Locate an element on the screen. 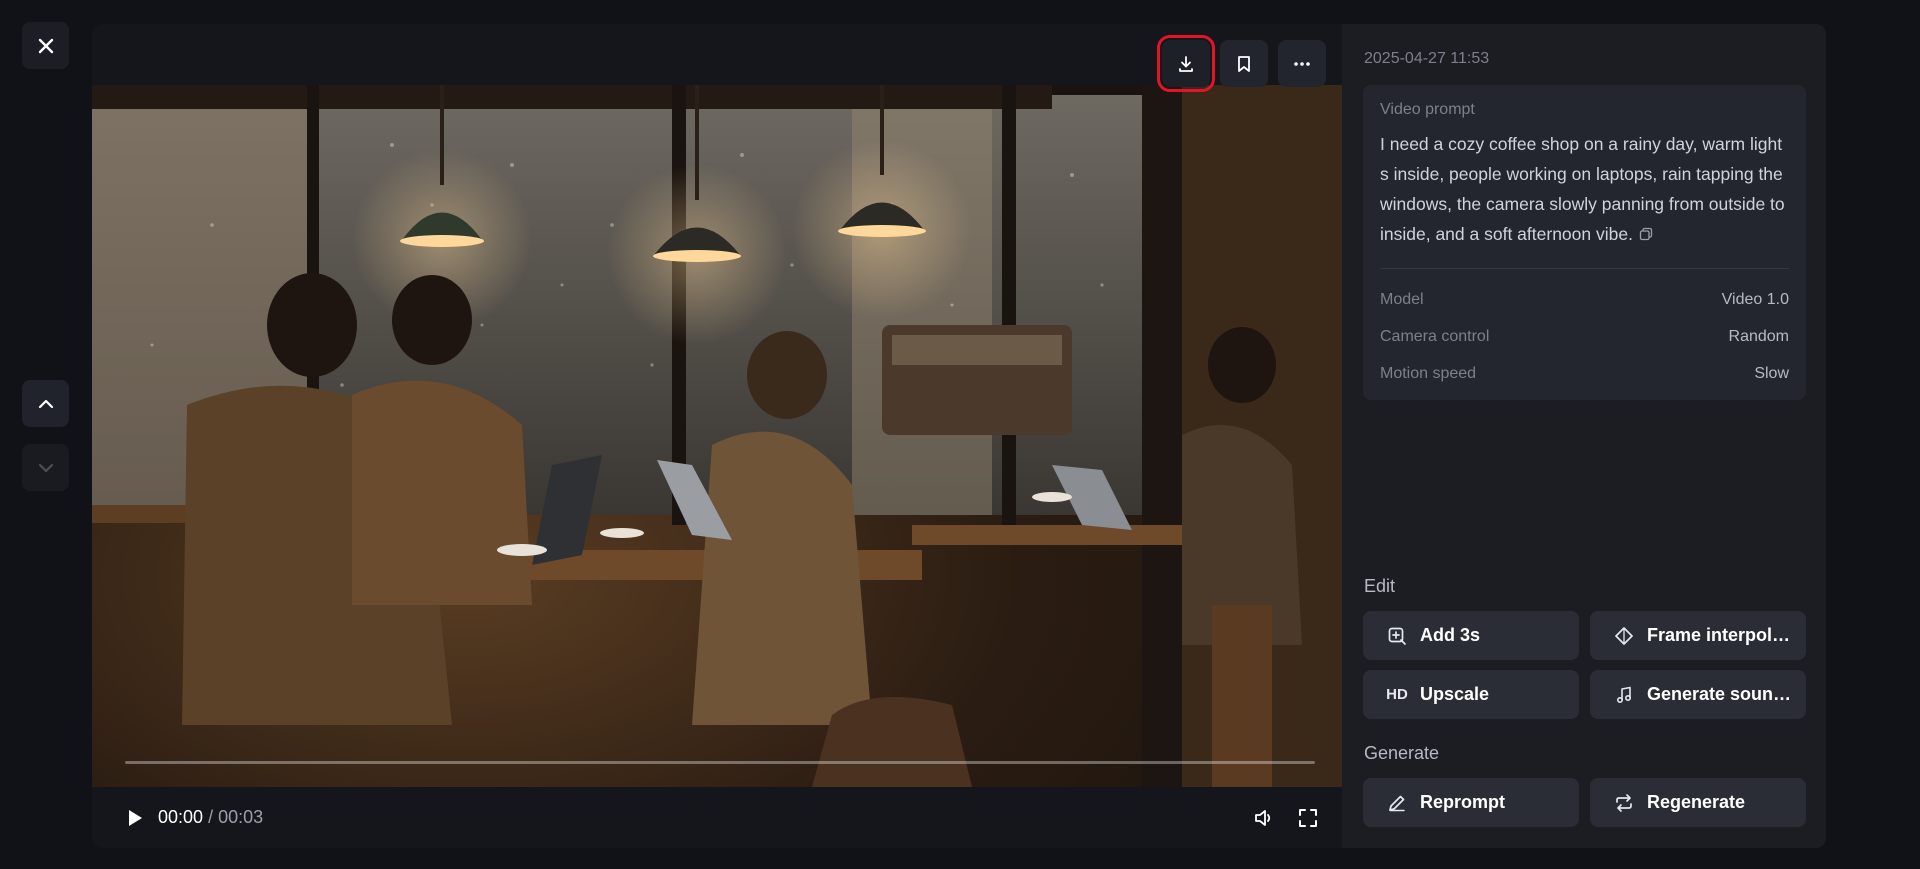 This screenshot has width=1920, height=869. prompt-label: Video prompt is located at coordinates (1427, 109).